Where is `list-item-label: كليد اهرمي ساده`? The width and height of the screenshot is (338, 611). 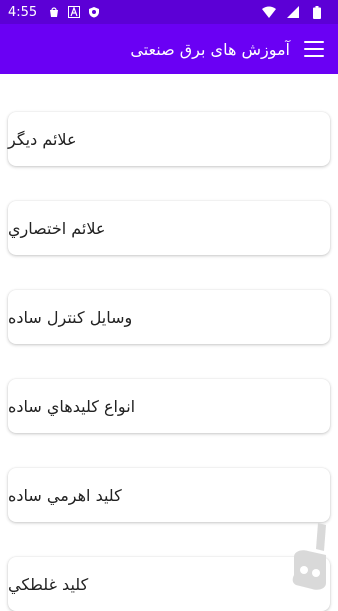 list-item-label: كليد اهرمي ساده is located at coordinates (65, 495).